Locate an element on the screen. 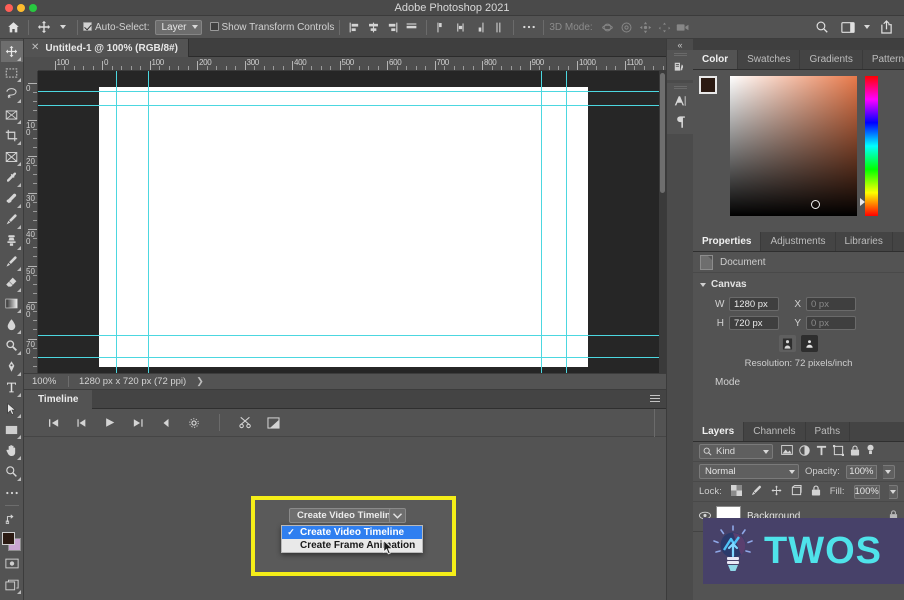  move-tool-icon is located at coordinates (43, 27).